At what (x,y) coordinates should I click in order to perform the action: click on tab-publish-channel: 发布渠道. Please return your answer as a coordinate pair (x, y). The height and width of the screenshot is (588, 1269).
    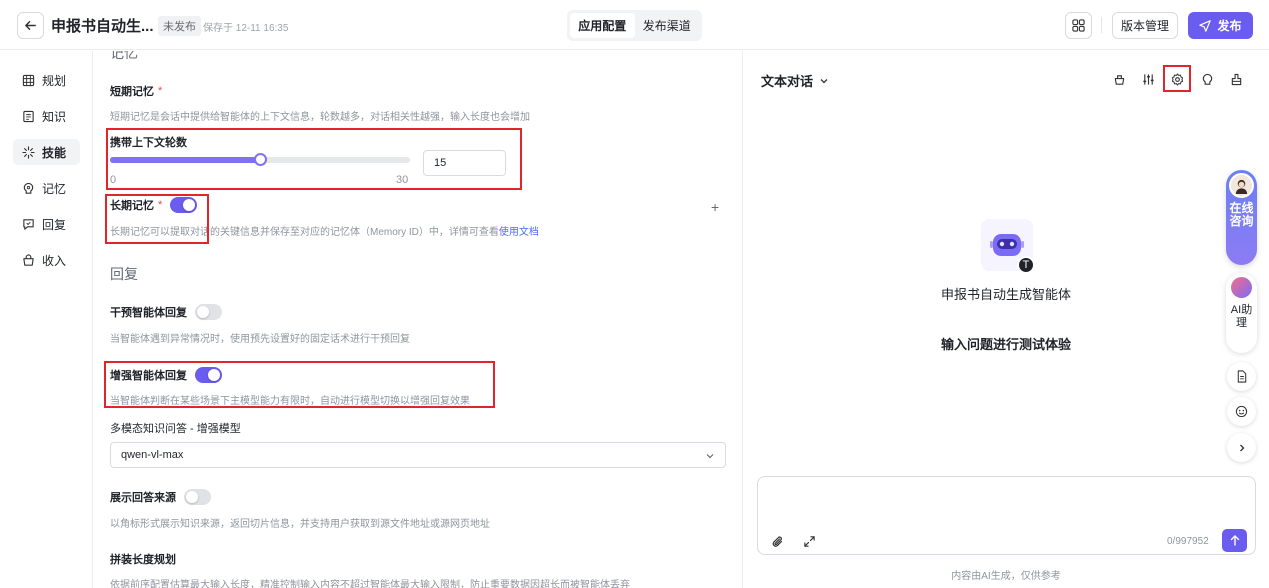
    Looking at the image, I should click on (667, 25).